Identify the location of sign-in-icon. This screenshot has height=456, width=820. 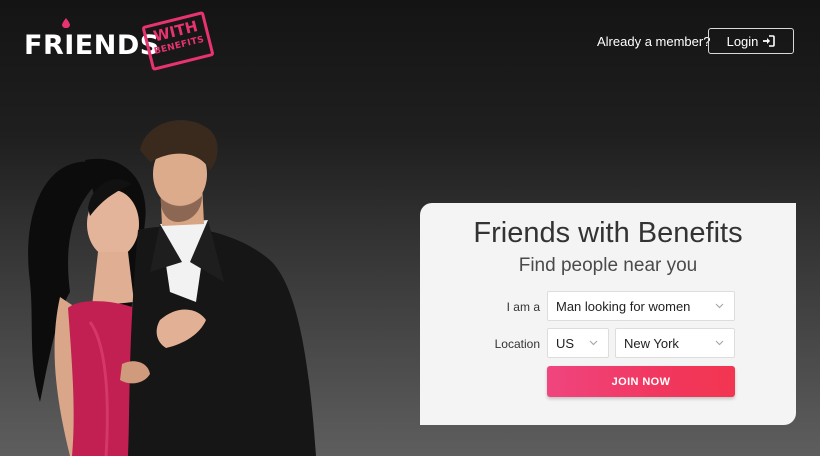
(769, 41).